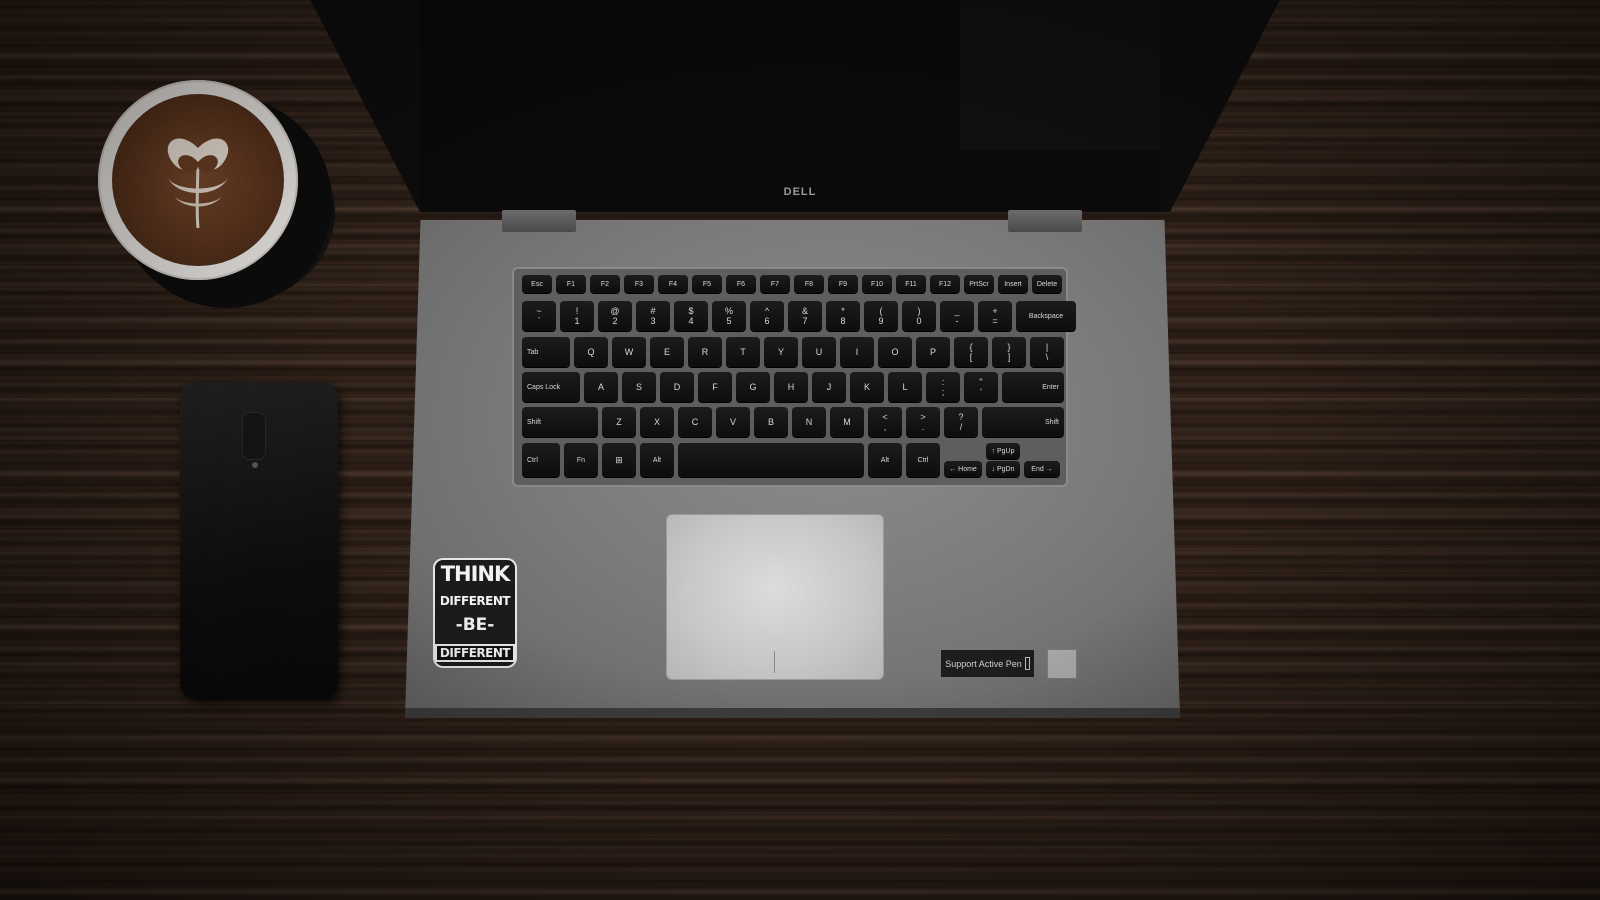  I want to click on key-number: ) 0, so click(919, 316).